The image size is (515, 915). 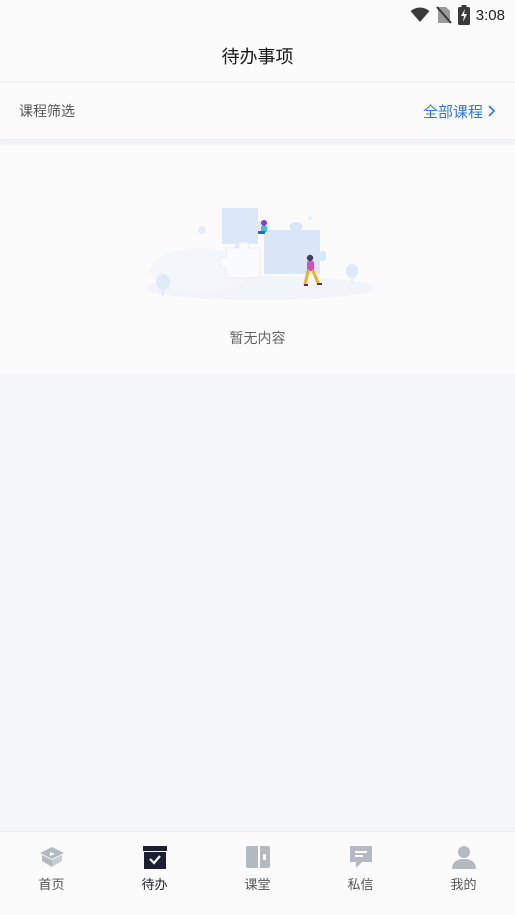 What do you see at coordinates (51, 885) in the screenshot?
I see `tab-label: 首页` at bounding box center [51, 885].